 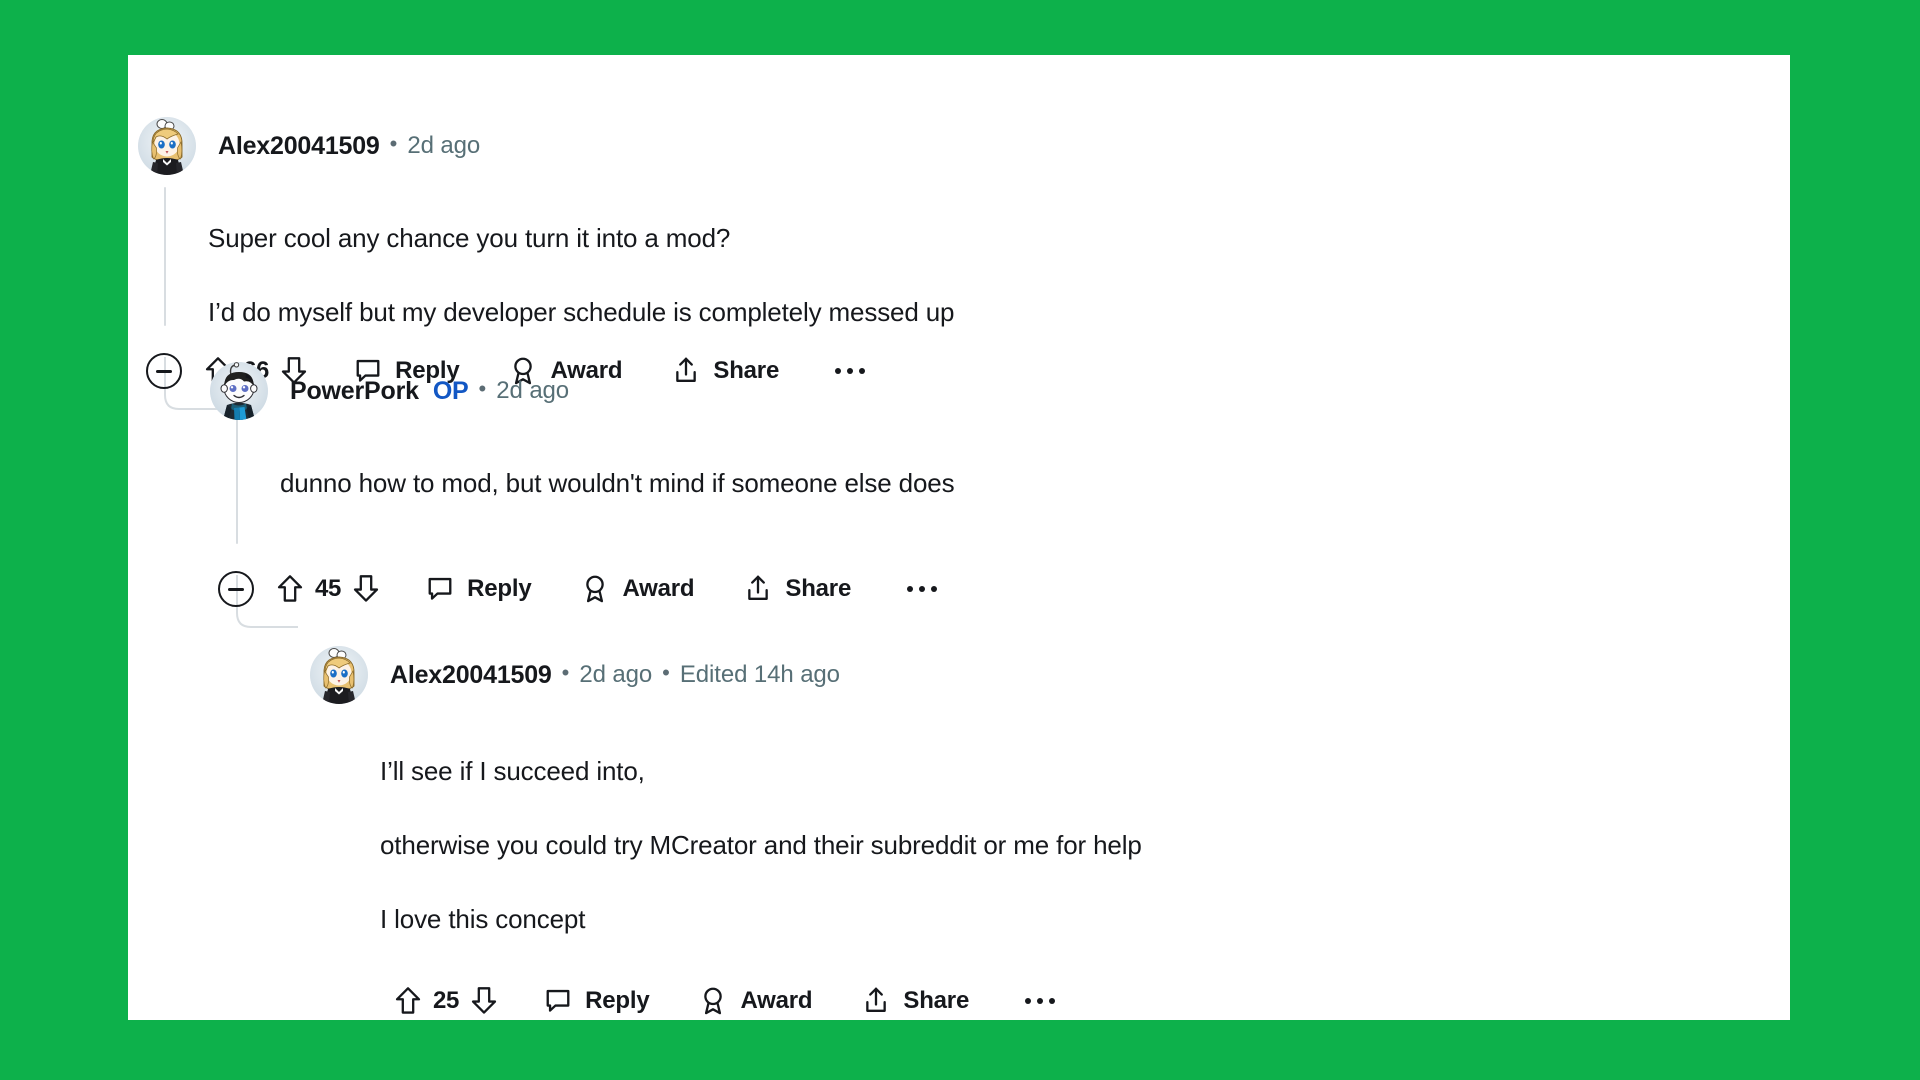 What do you see at coordinates (450, 390) in the screenshot?
I see `op-badge: OP` at bounding box center [450, 390].